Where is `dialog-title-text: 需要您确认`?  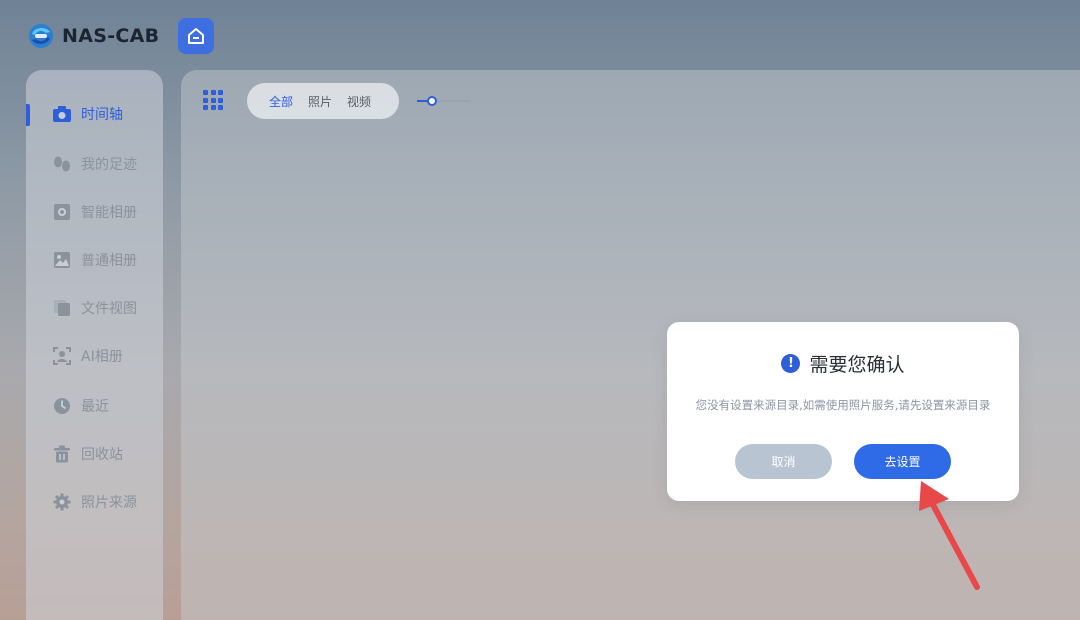
dialog-title-text: 需要您确认 is located at coordinates (857, 365).